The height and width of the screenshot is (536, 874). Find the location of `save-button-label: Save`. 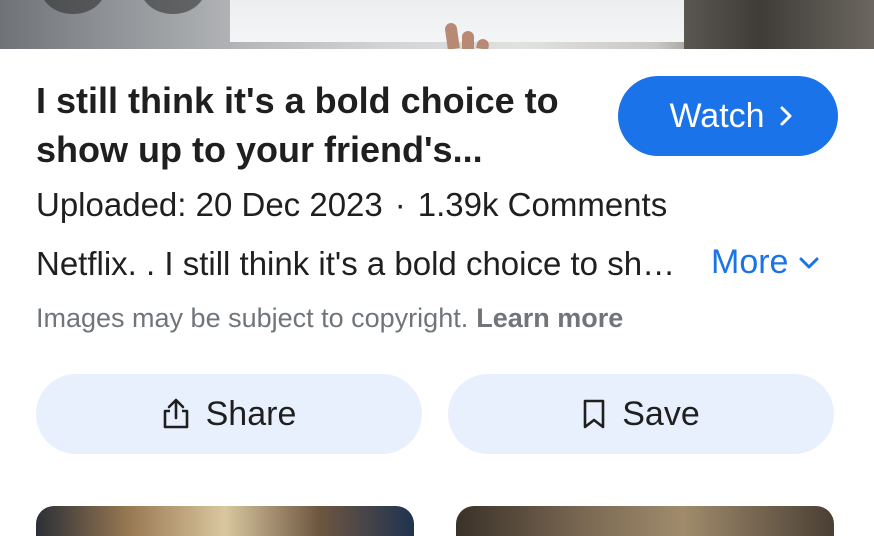

save-button-label: Save is located at coordinates (661, 413).